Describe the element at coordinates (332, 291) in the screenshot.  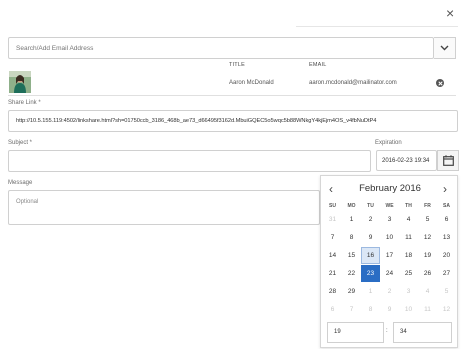
I see `calendar-day: 28` at that location.